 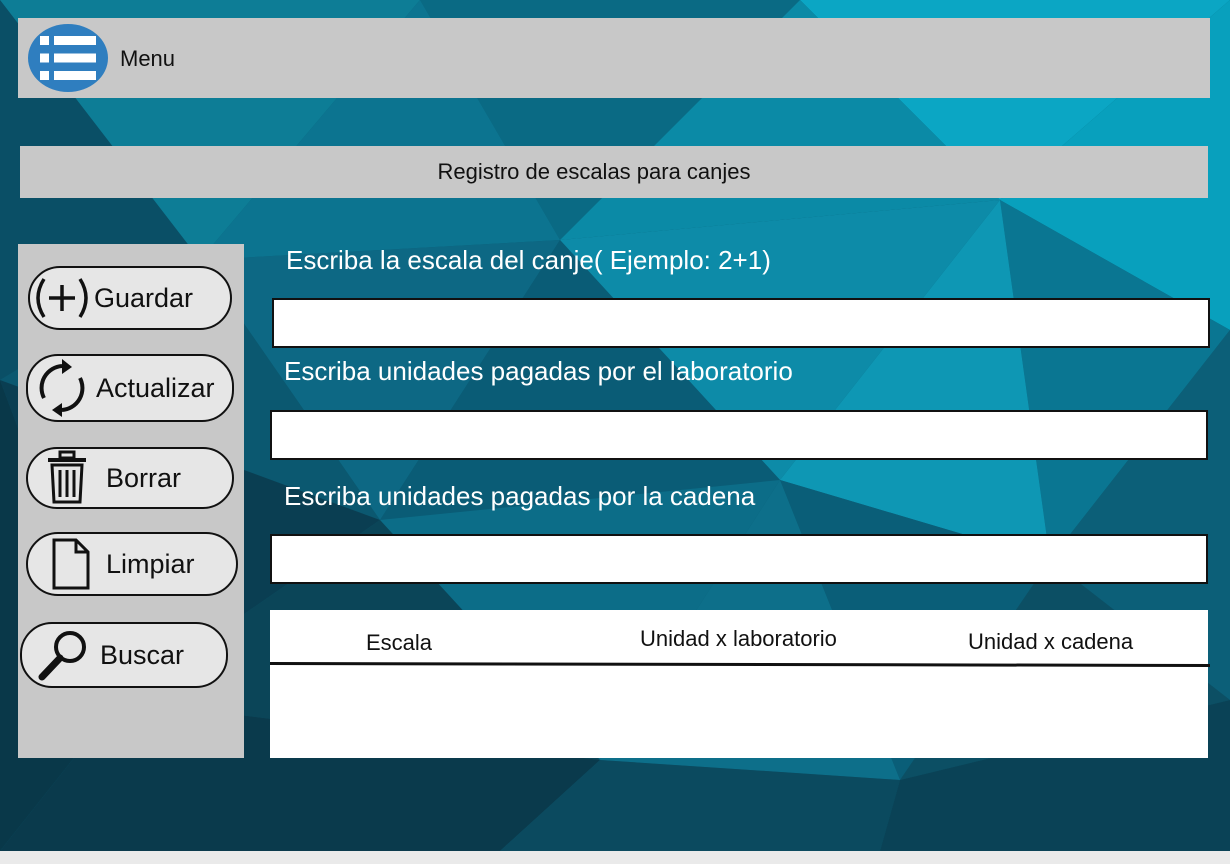 What do you see at coordinates (739, 559) in the screenshot?
I see `chain-units-input` at bounding box center [739, 559].